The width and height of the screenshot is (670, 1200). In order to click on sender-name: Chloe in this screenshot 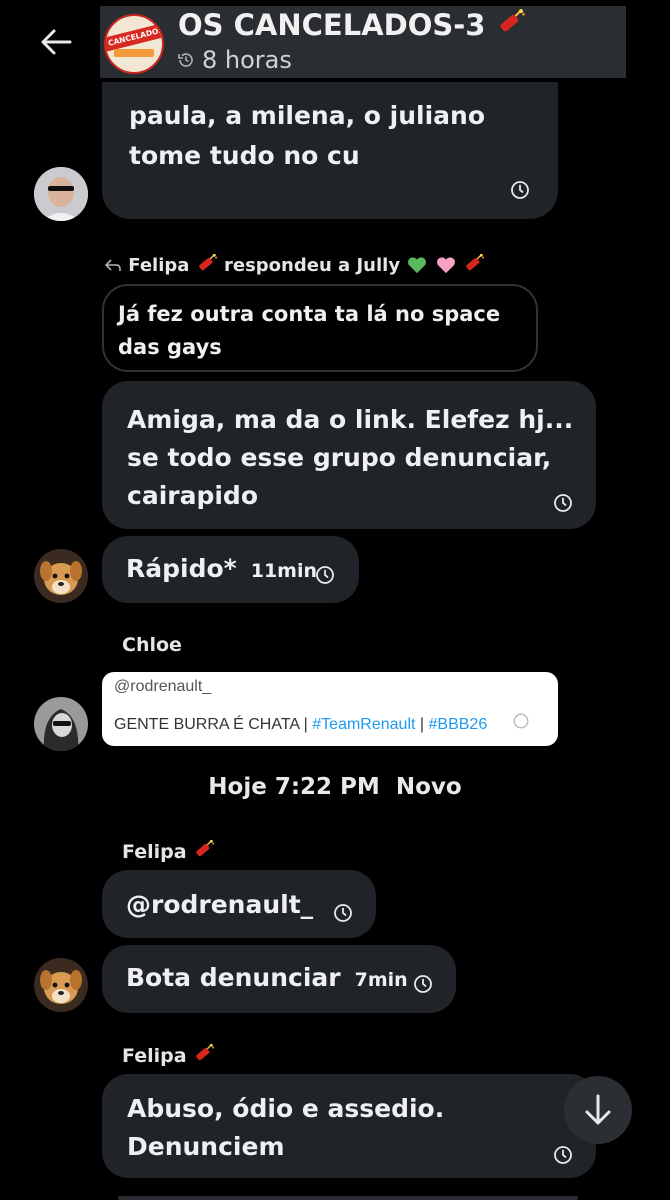, I will do `click(152, 645)`.